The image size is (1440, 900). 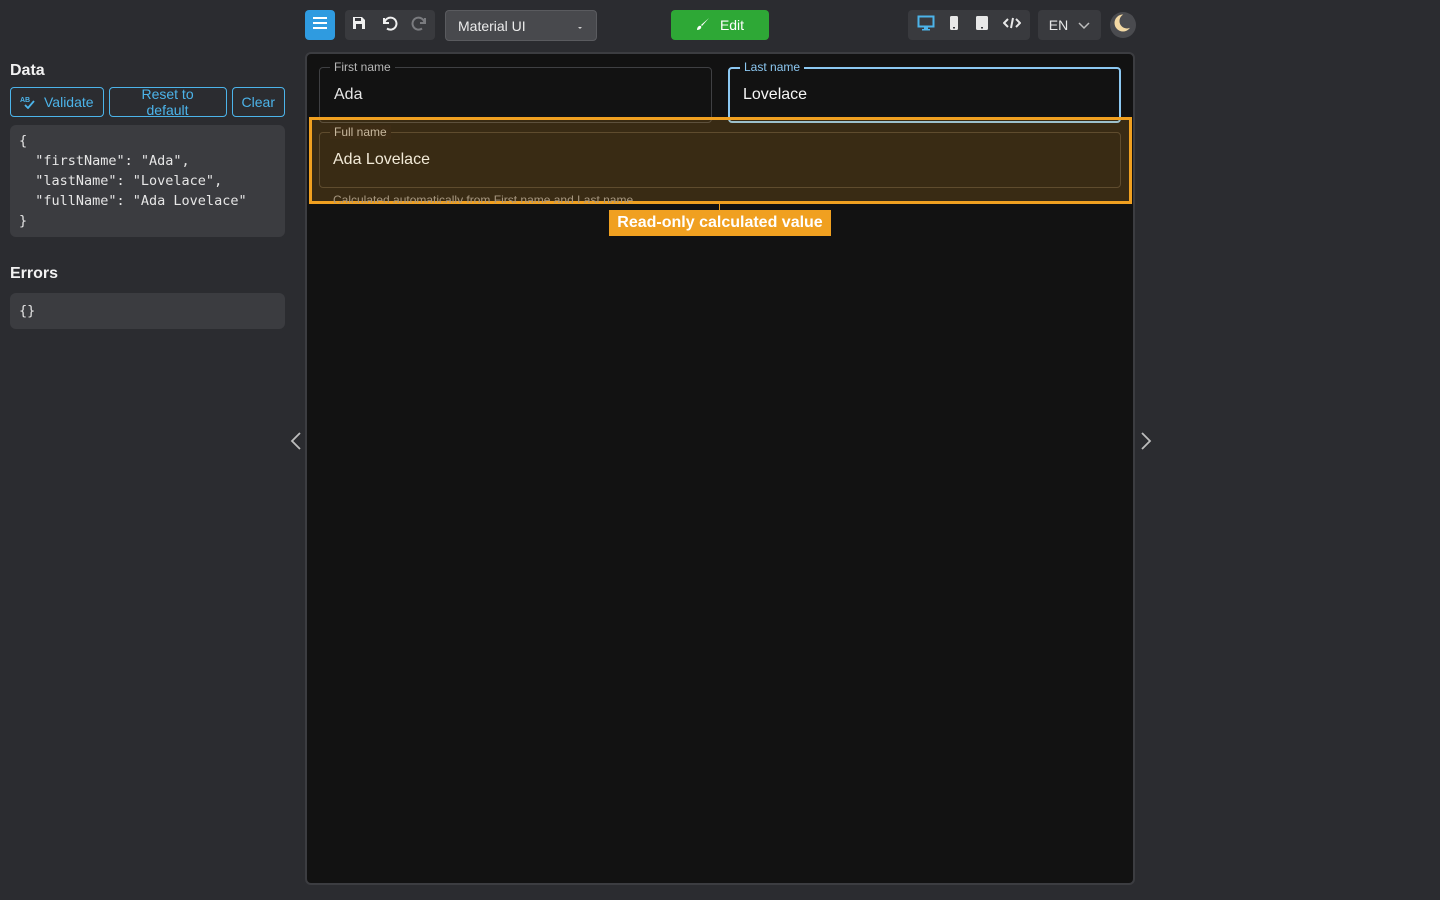 What do you see at coordinates (27, 70) in the screenshot?
I see `data-title: Data` at bounding box center [27, 70].